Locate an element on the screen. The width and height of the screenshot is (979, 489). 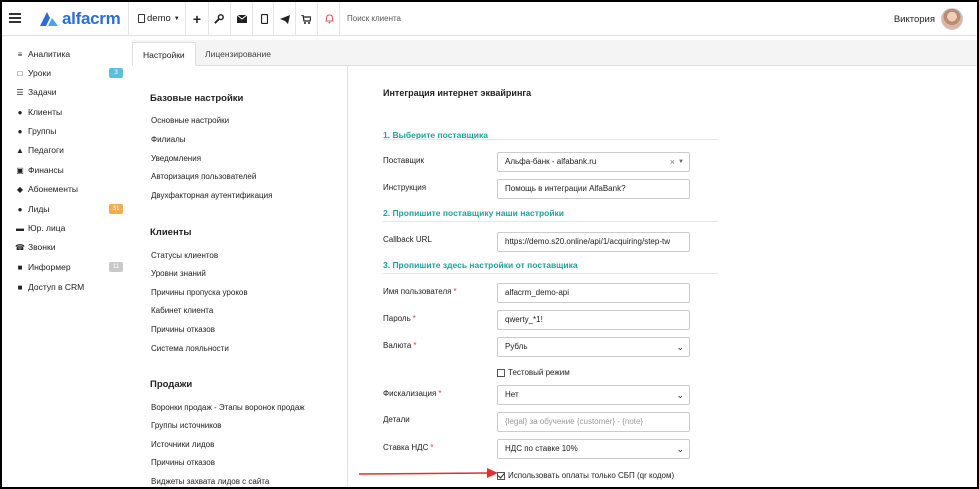
sidebar-item: ▣ Финансы is located at coordinates (69, 170).